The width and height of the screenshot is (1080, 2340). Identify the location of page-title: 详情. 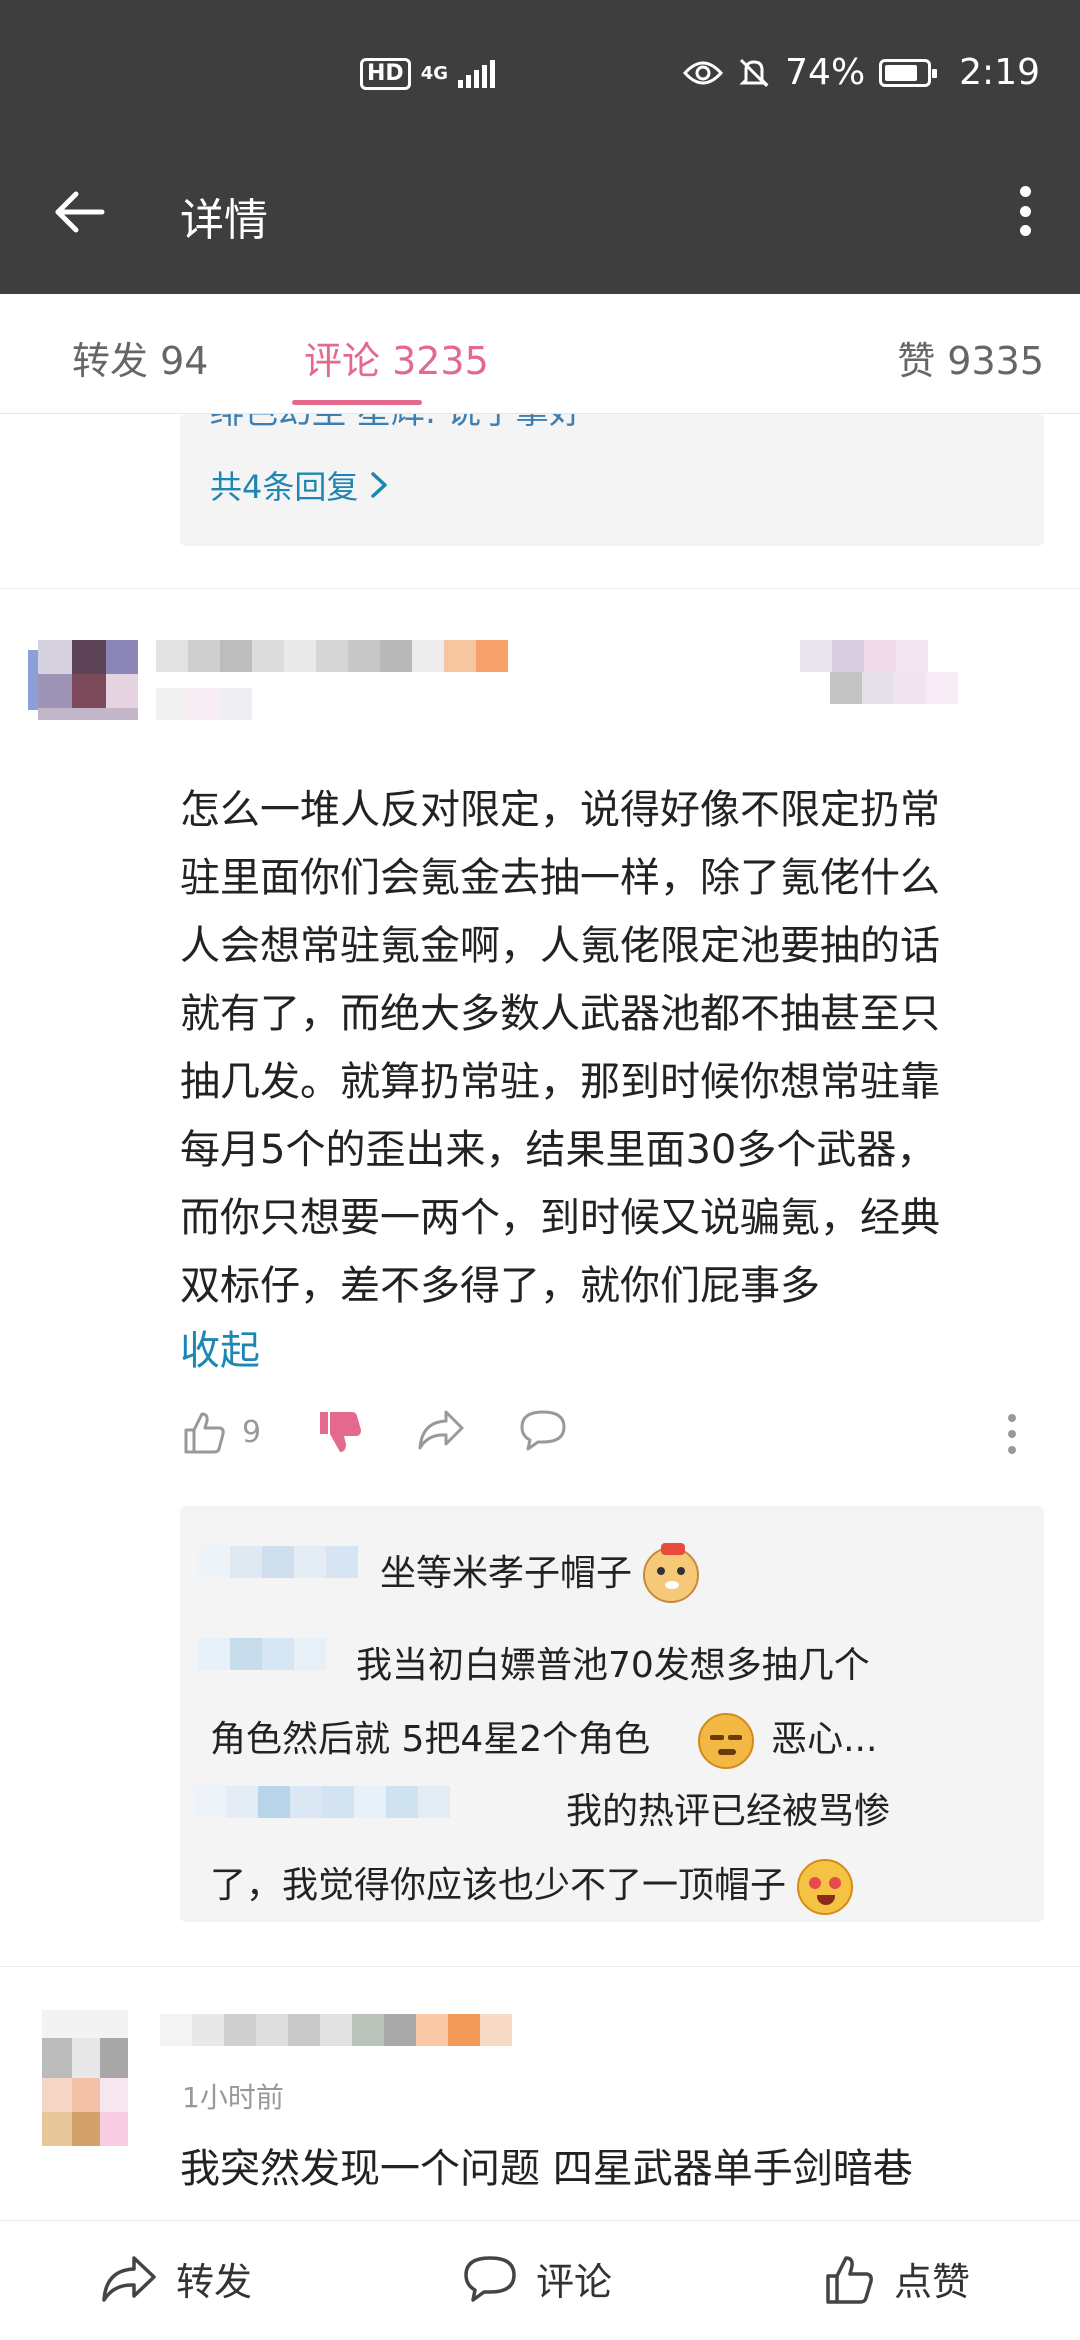
(224, 220).